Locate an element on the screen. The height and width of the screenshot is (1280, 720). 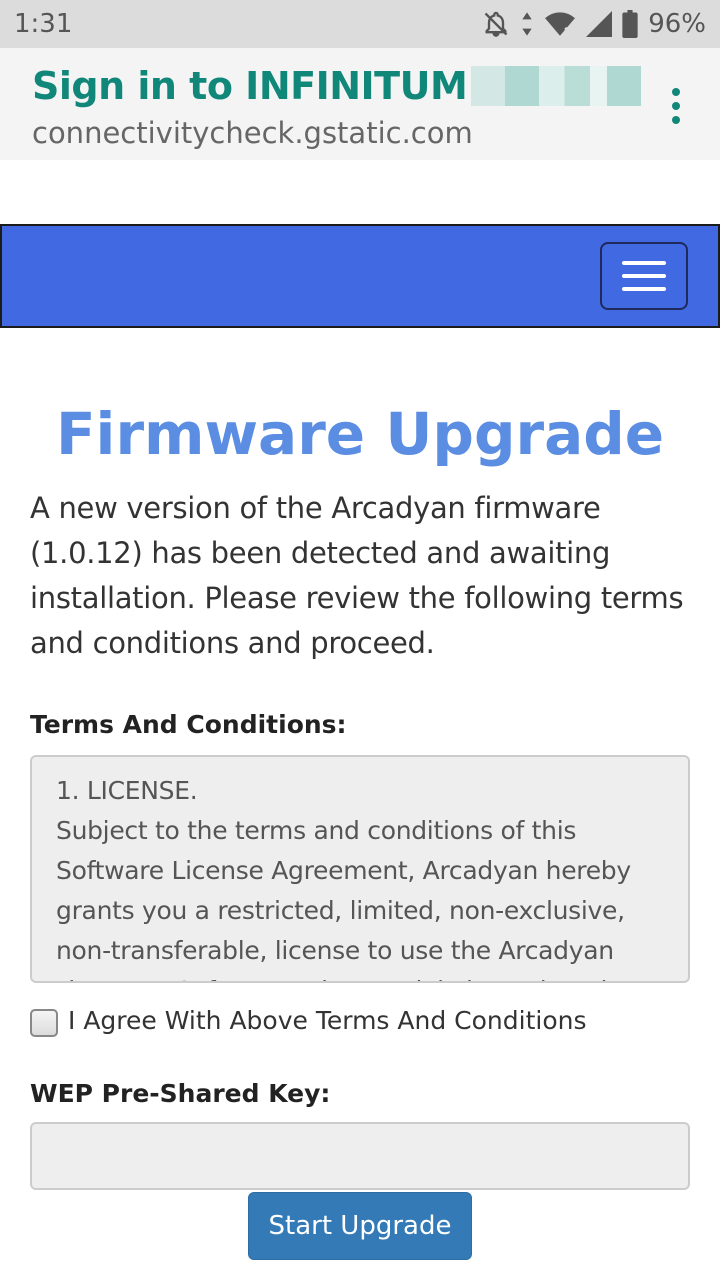
status-icons: 96% is located at coordinates (594, 24).